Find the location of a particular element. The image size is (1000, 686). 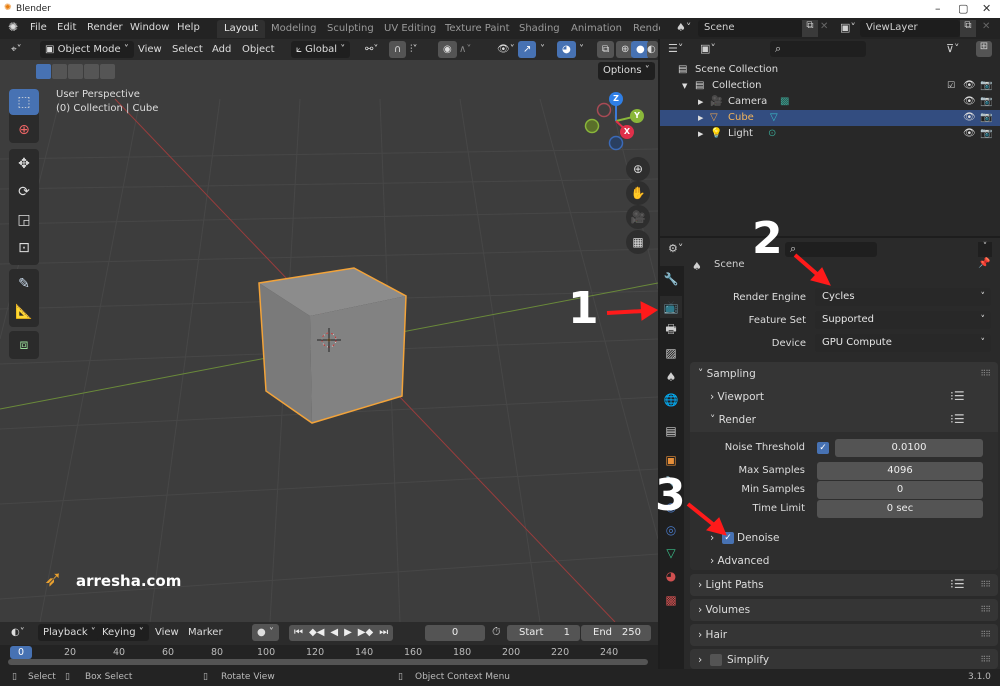

outliner-row-collection: ▼ ▤ Collection ☑ 👁 📷 is located at coordinates (830, 86).